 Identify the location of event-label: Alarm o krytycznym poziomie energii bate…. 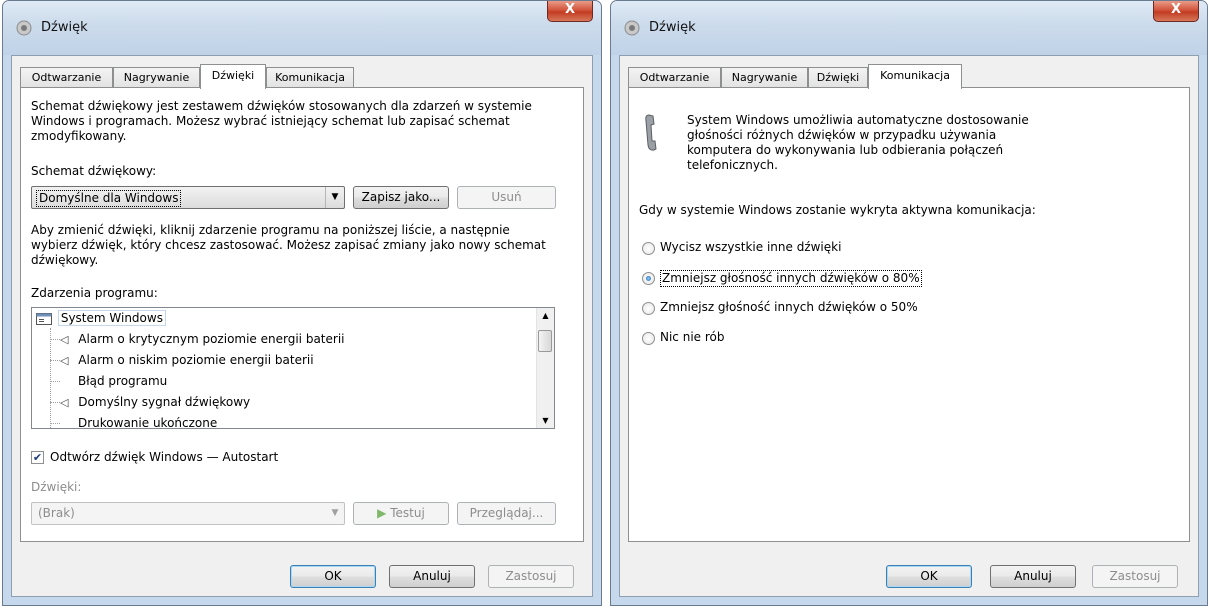
(211, 339).